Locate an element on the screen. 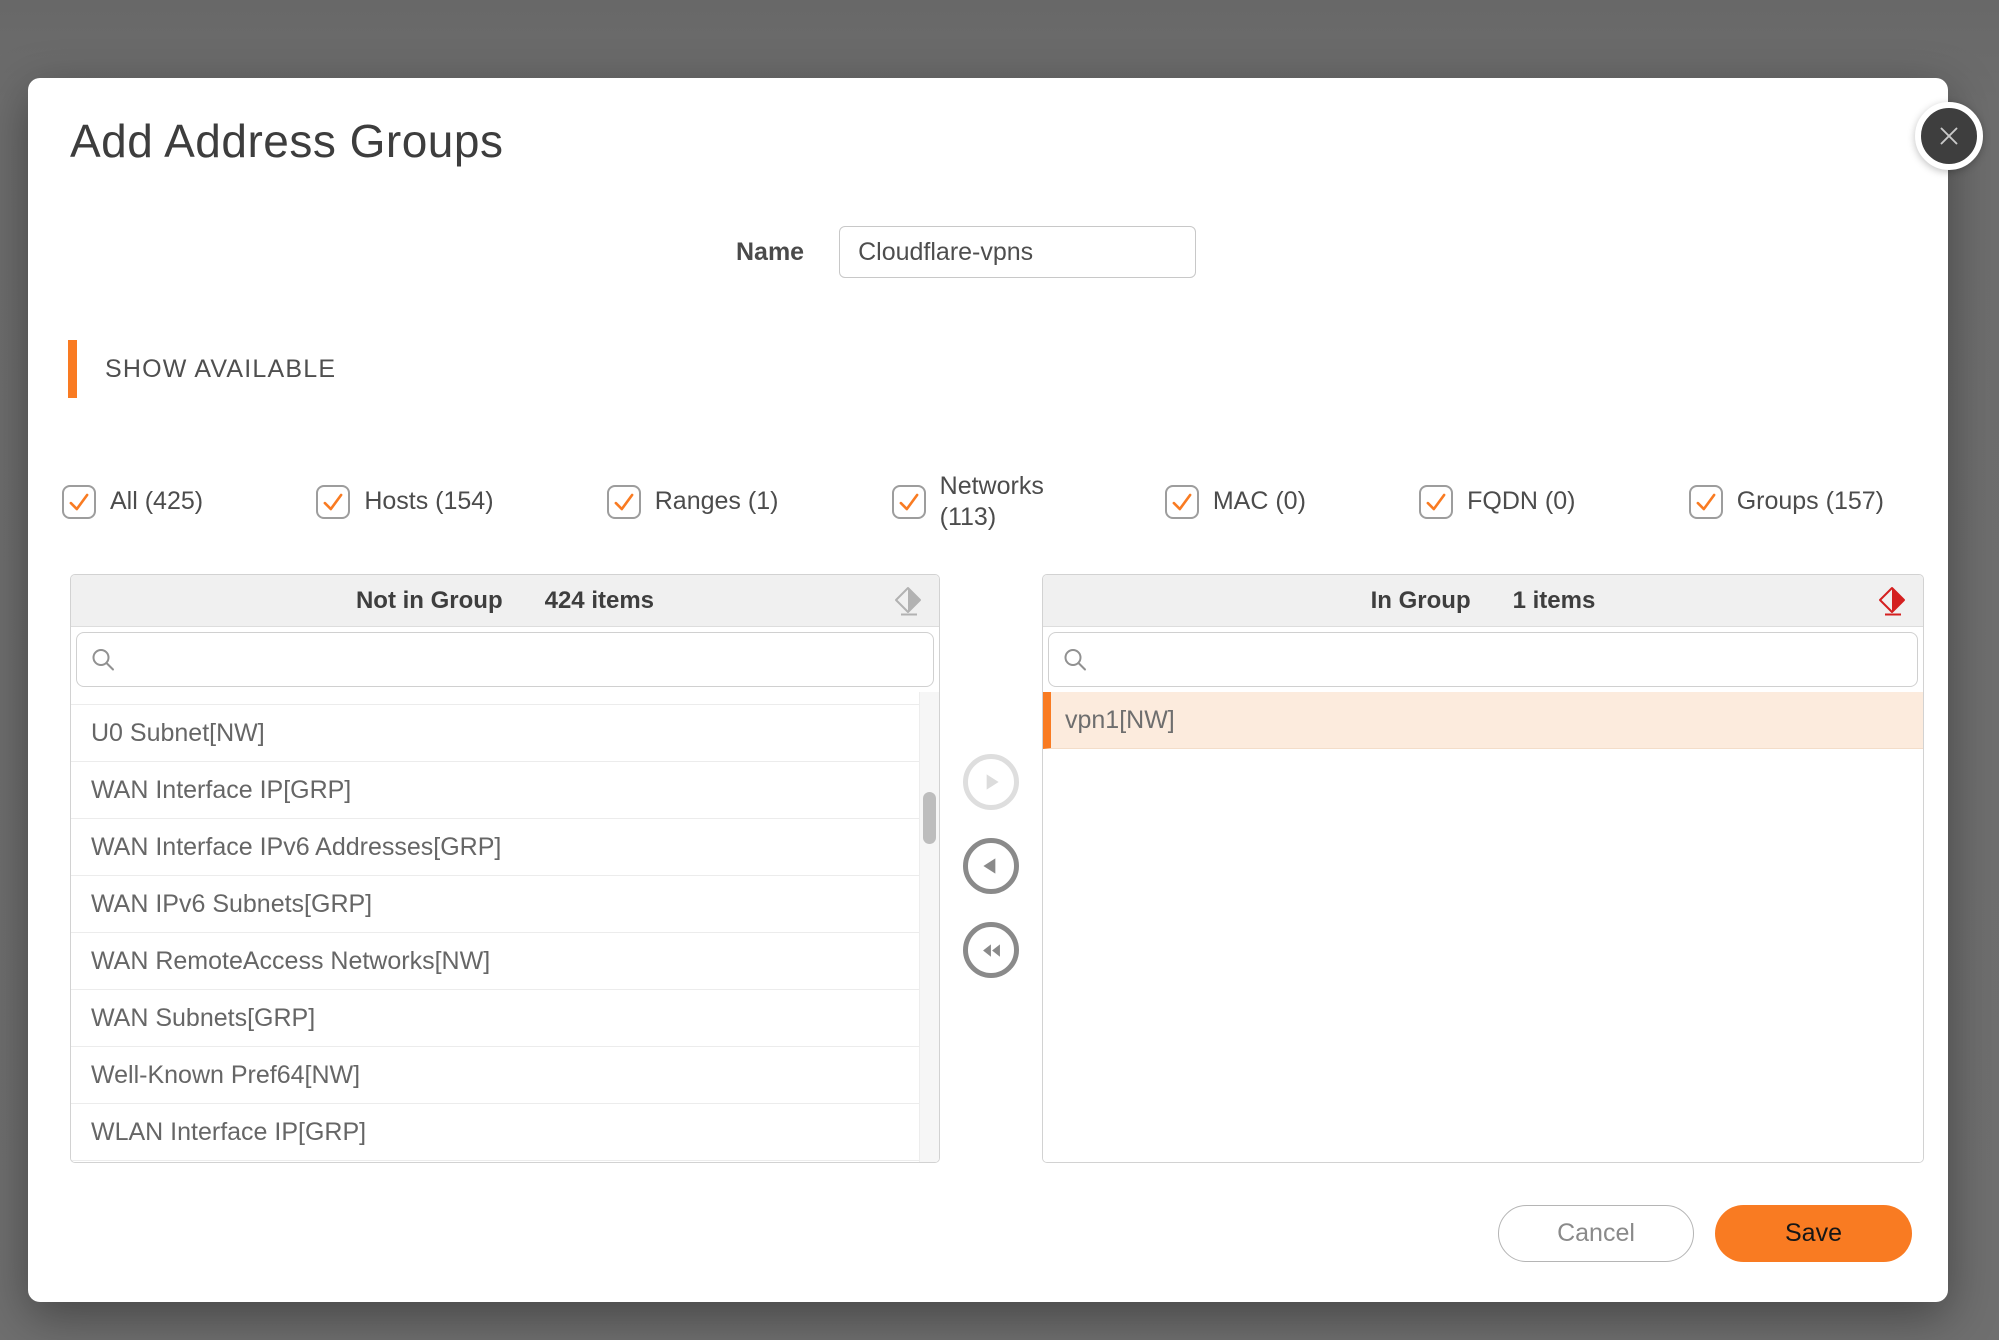 Image resolution: width=1999 pixels, height=1340 pixels. not-in-group-count: 424 items is located at coordinates (599, 600).